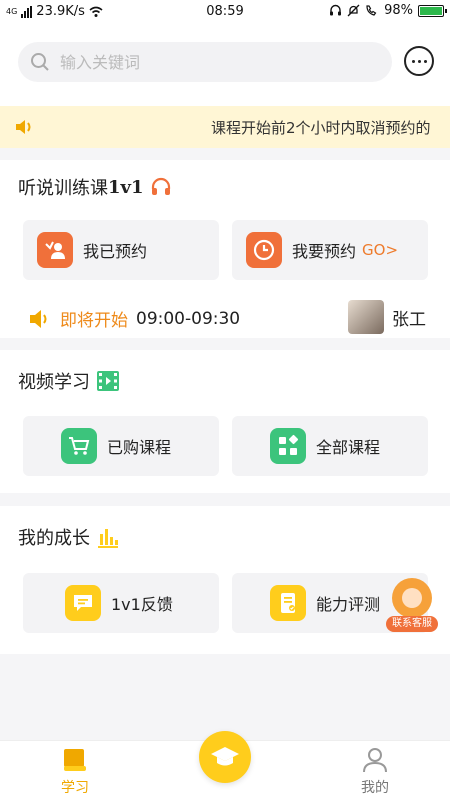  What do you see at coordinates (412, 598) in the screenshot?
I see `customer-service-avatar` at bounding box center [412, 598].